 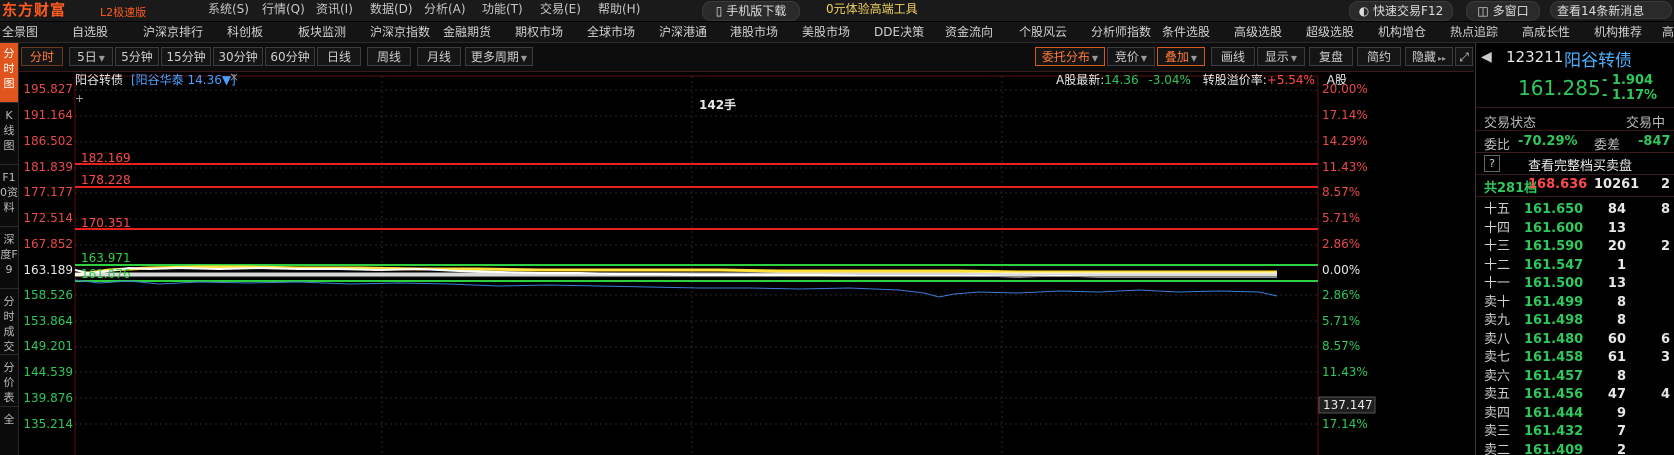 What do you see at coordinates (48, 244) in the screenshot?
I see `price-tick: 167.852` at bounding box center [48, 244].